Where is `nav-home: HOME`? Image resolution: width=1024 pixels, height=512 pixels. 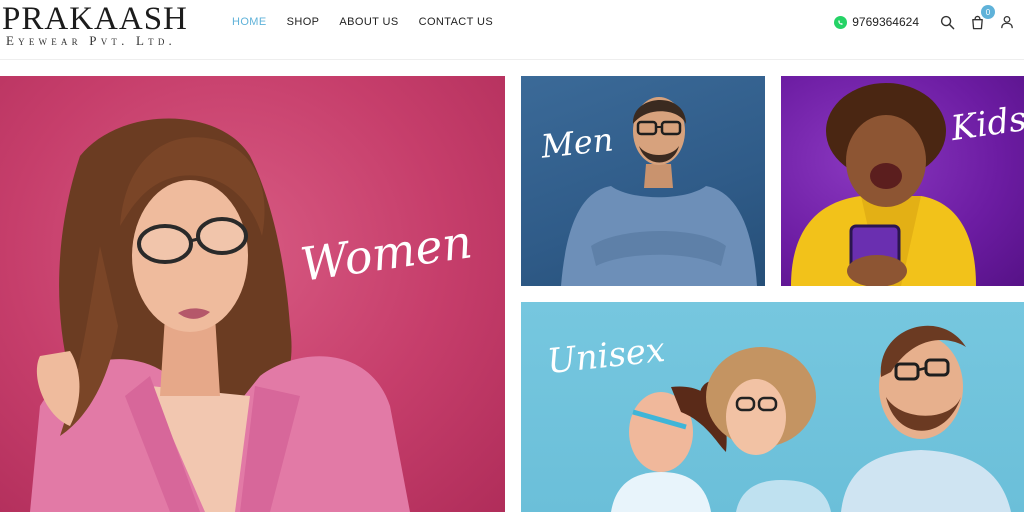
nav-home: HOME is located at coordinates (249, 22).